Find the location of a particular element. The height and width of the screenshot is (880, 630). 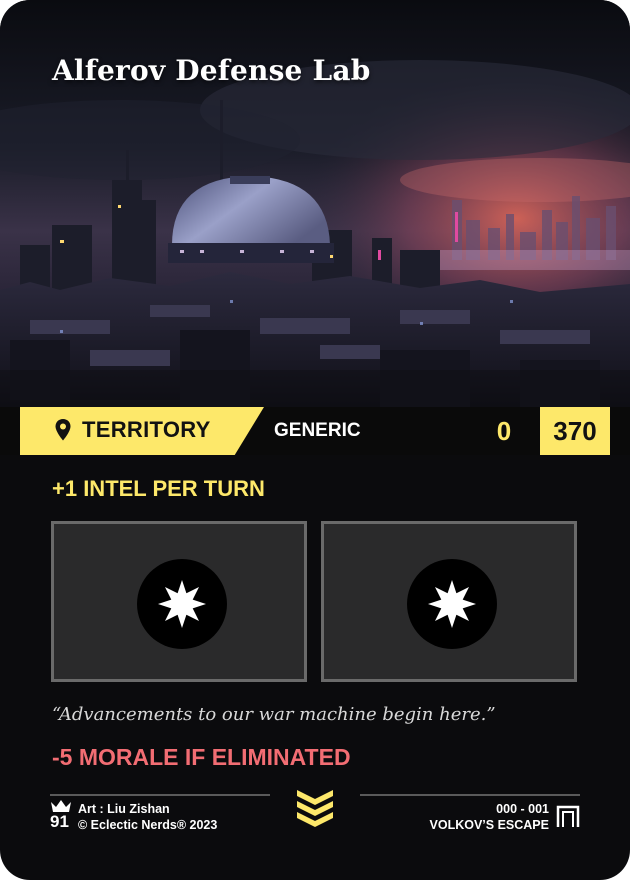

footer-divider-left is located at coordinates (160, 795).